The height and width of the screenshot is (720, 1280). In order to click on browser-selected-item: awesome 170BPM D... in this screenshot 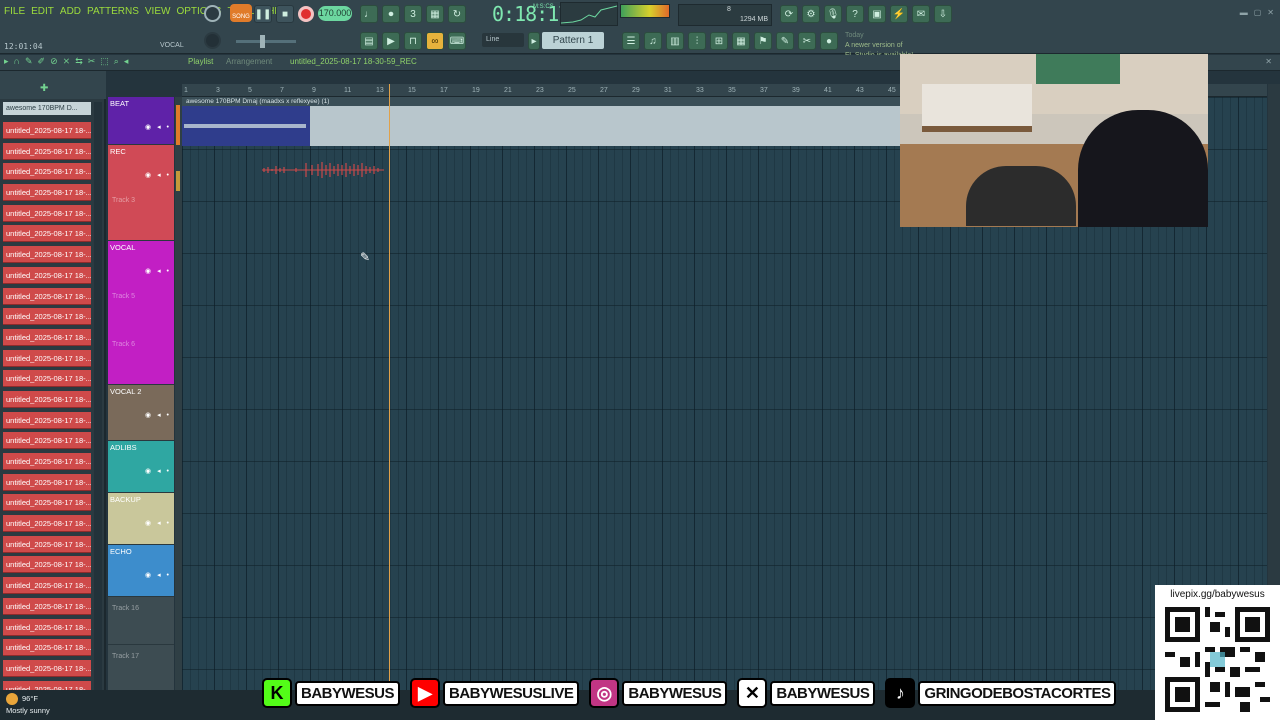, I will do `click(47, 108)`.